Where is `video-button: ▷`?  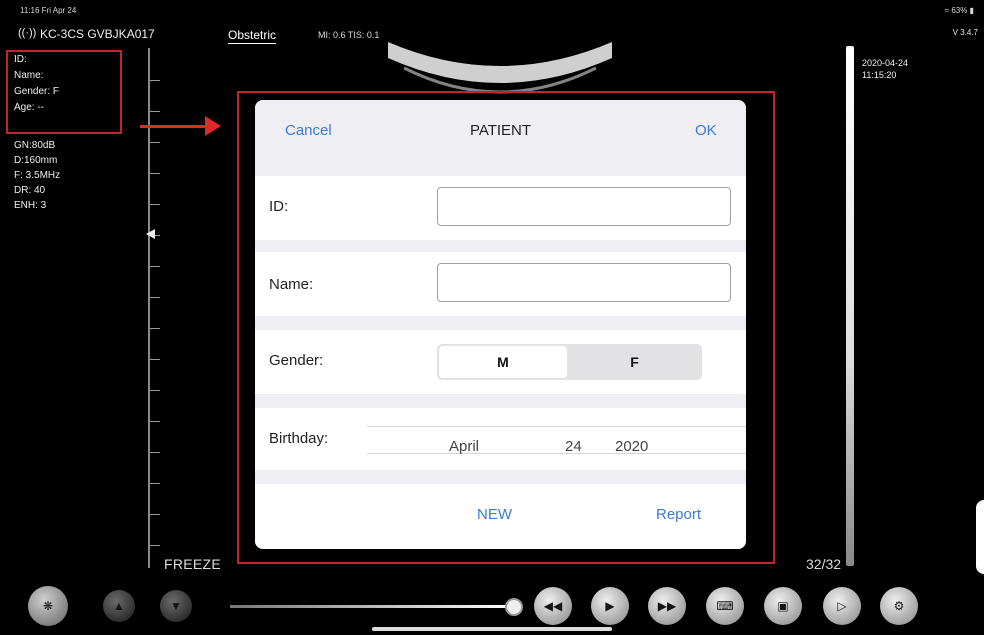
video-button: ▷ is located at coordinates (842, 606).